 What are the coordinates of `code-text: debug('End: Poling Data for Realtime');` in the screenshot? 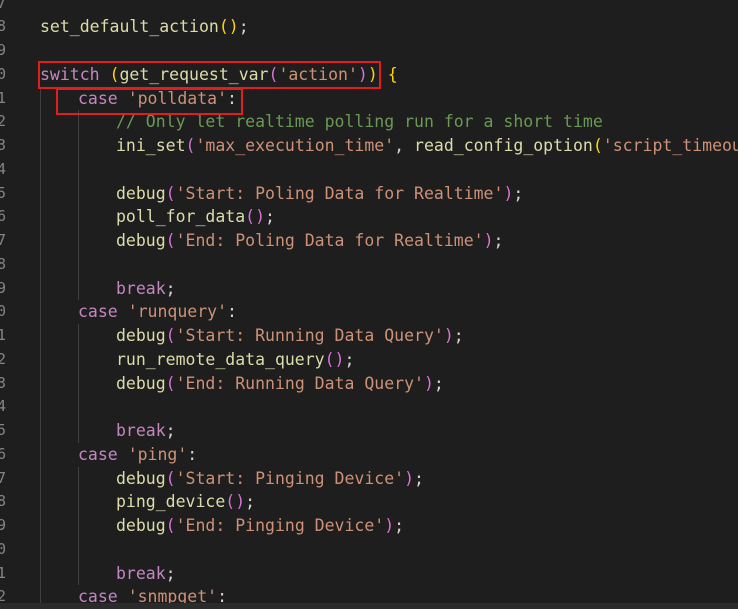 It's located at (309, 241).